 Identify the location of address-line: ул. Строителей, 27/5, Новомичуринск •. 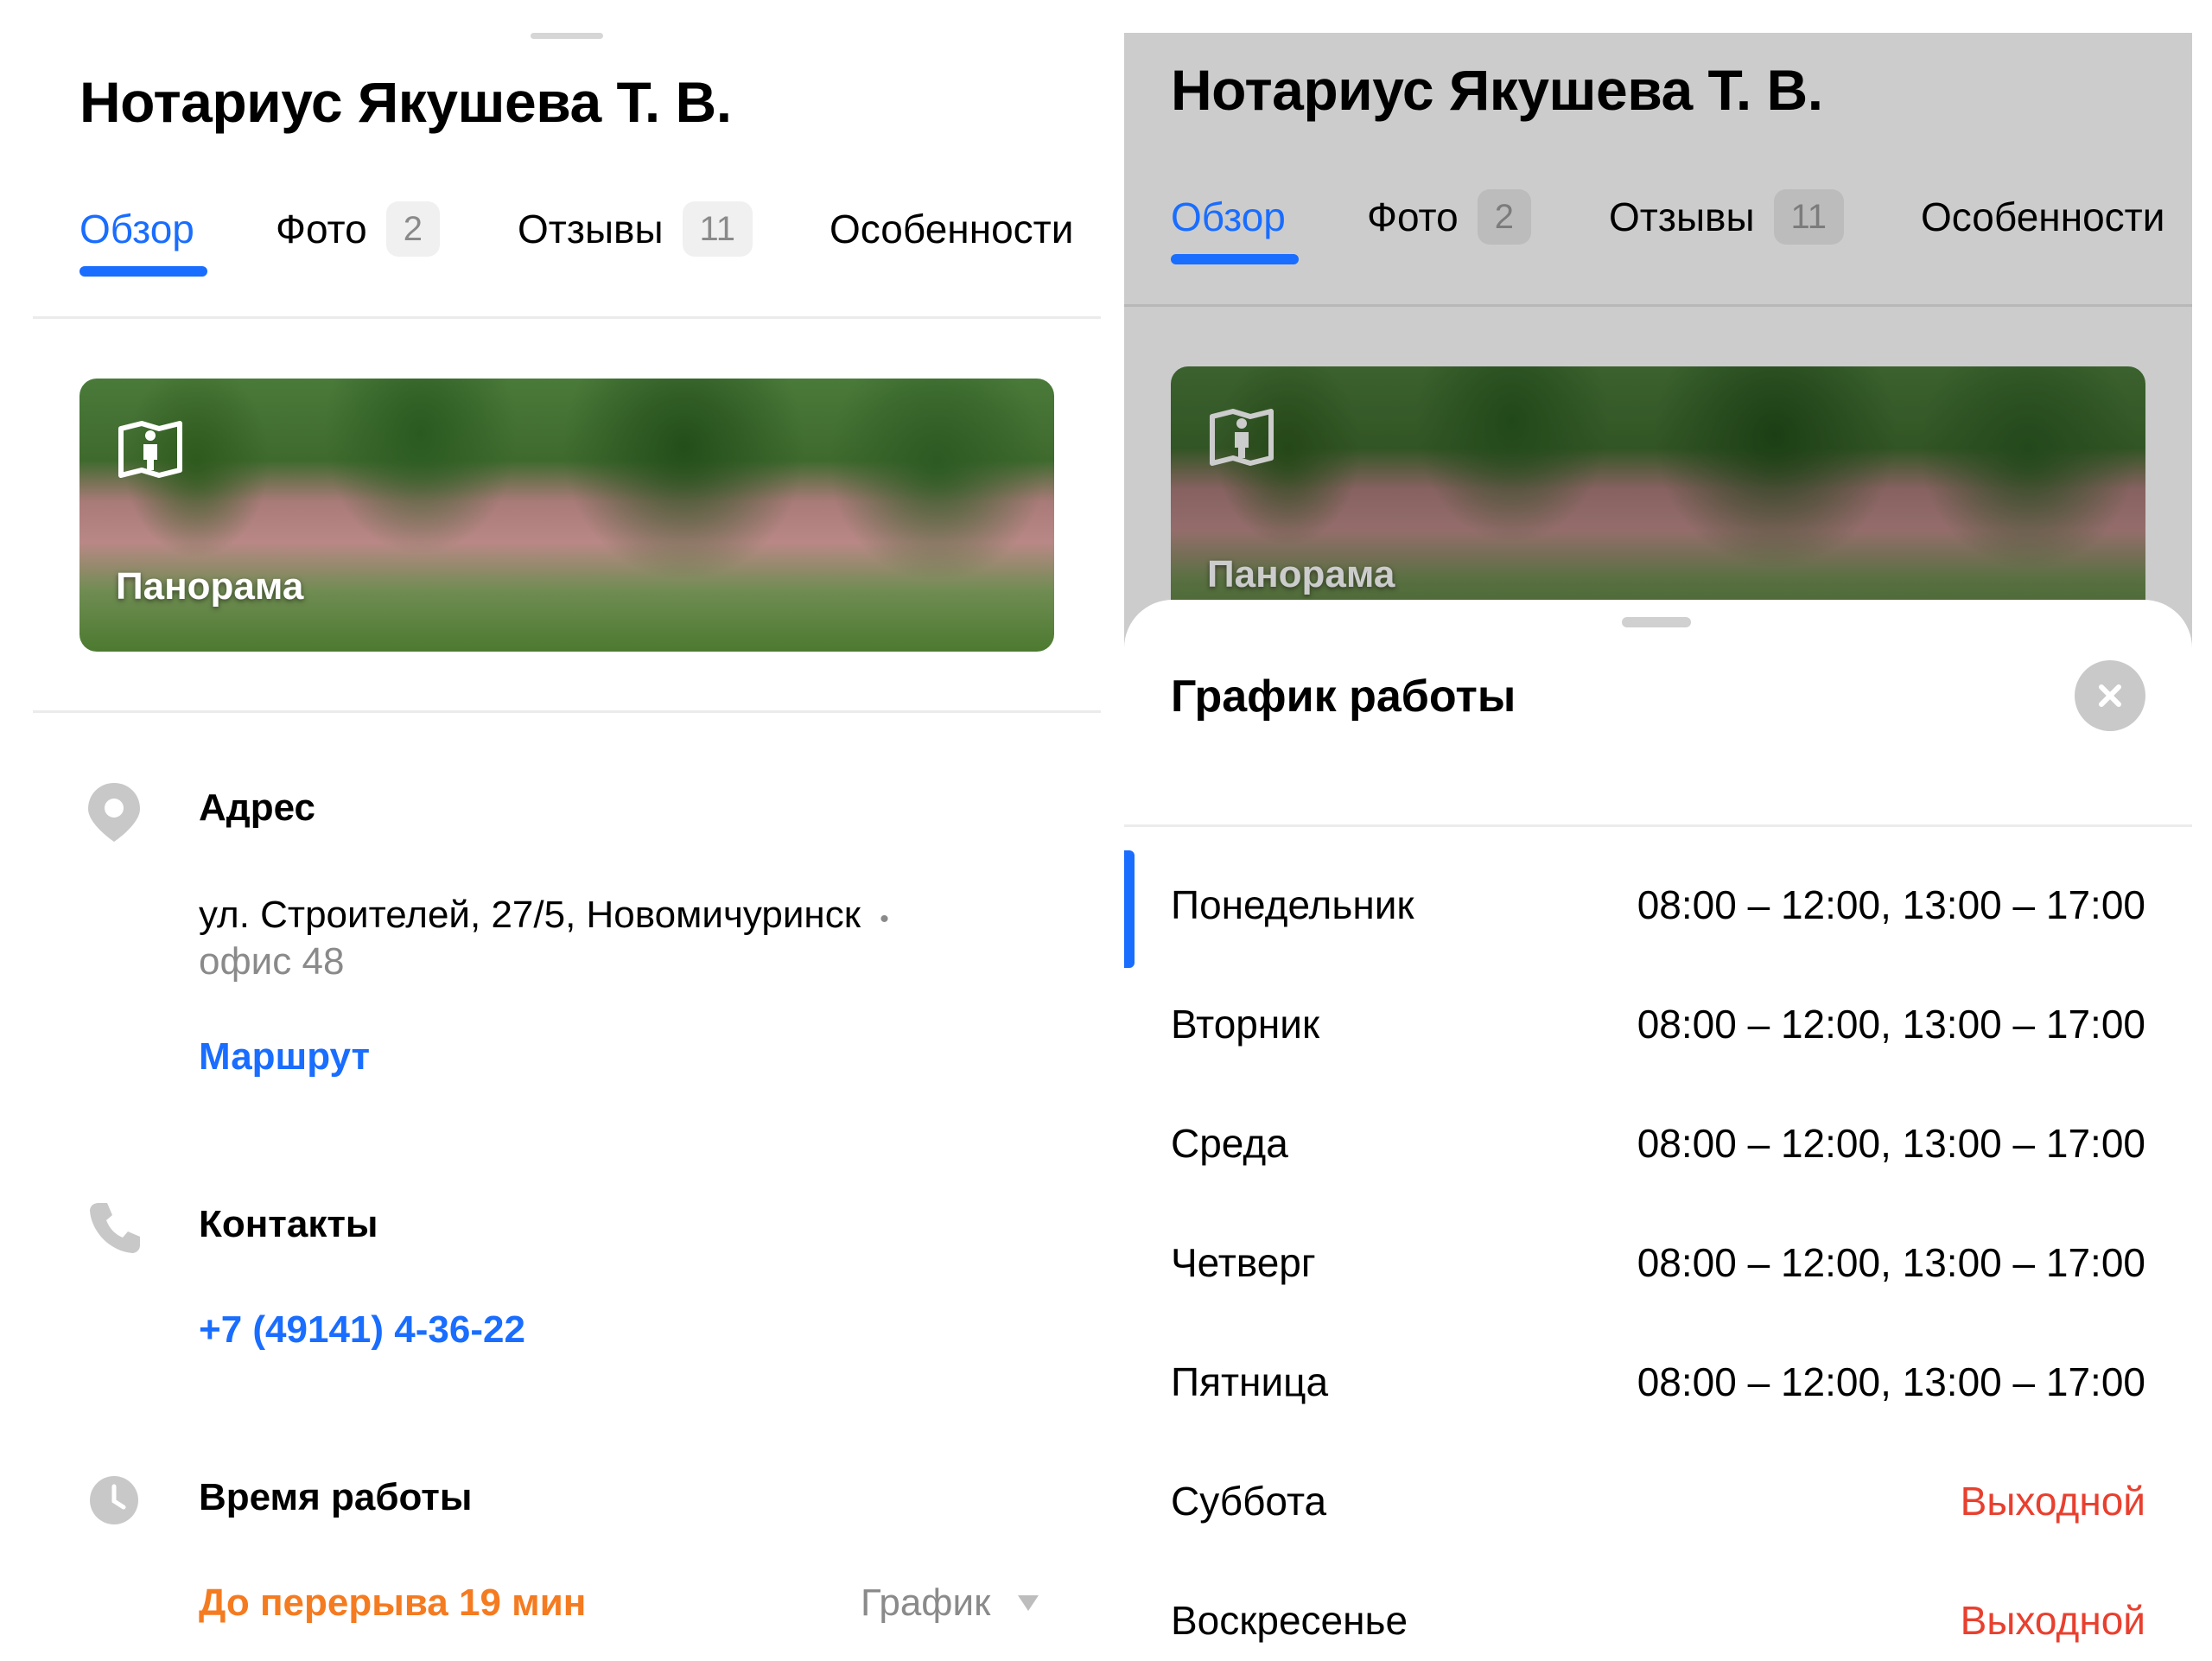
(544, 915).